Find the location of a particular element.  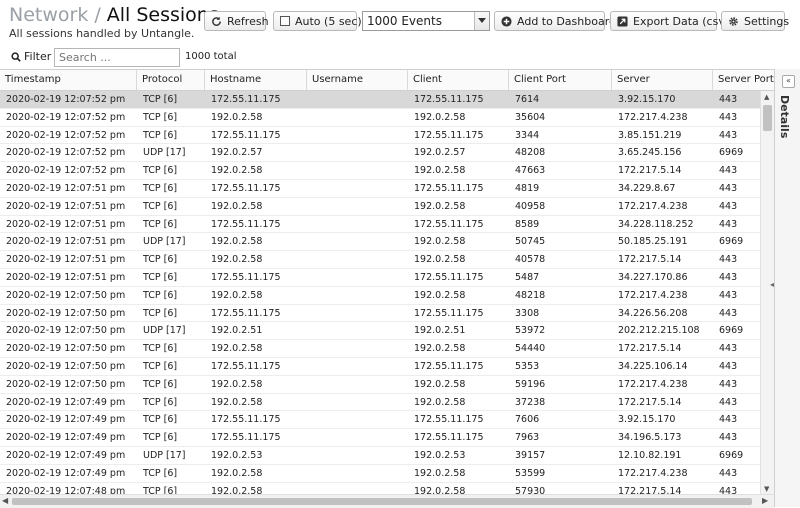

filter-search-input is located at coordinates (117, 57).